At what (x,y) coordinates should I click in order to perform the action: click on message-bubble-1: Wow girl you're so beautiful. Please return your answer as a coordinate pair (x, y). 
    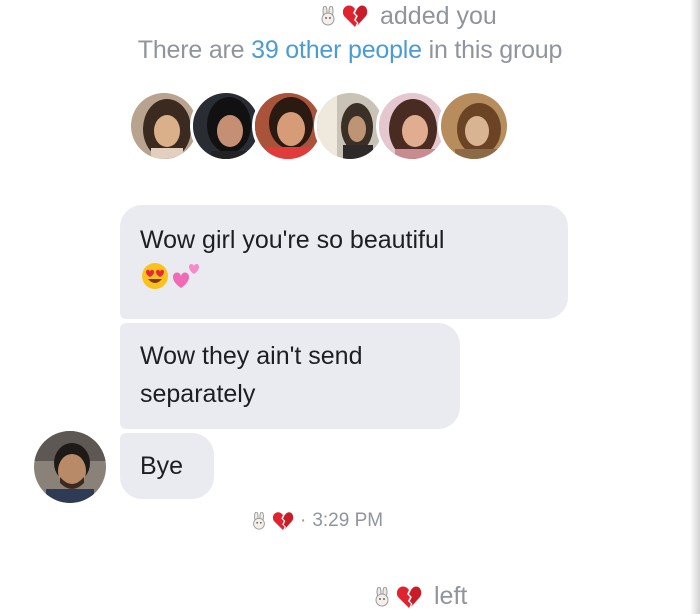
    Looking at the image, I should click on (344, 262).